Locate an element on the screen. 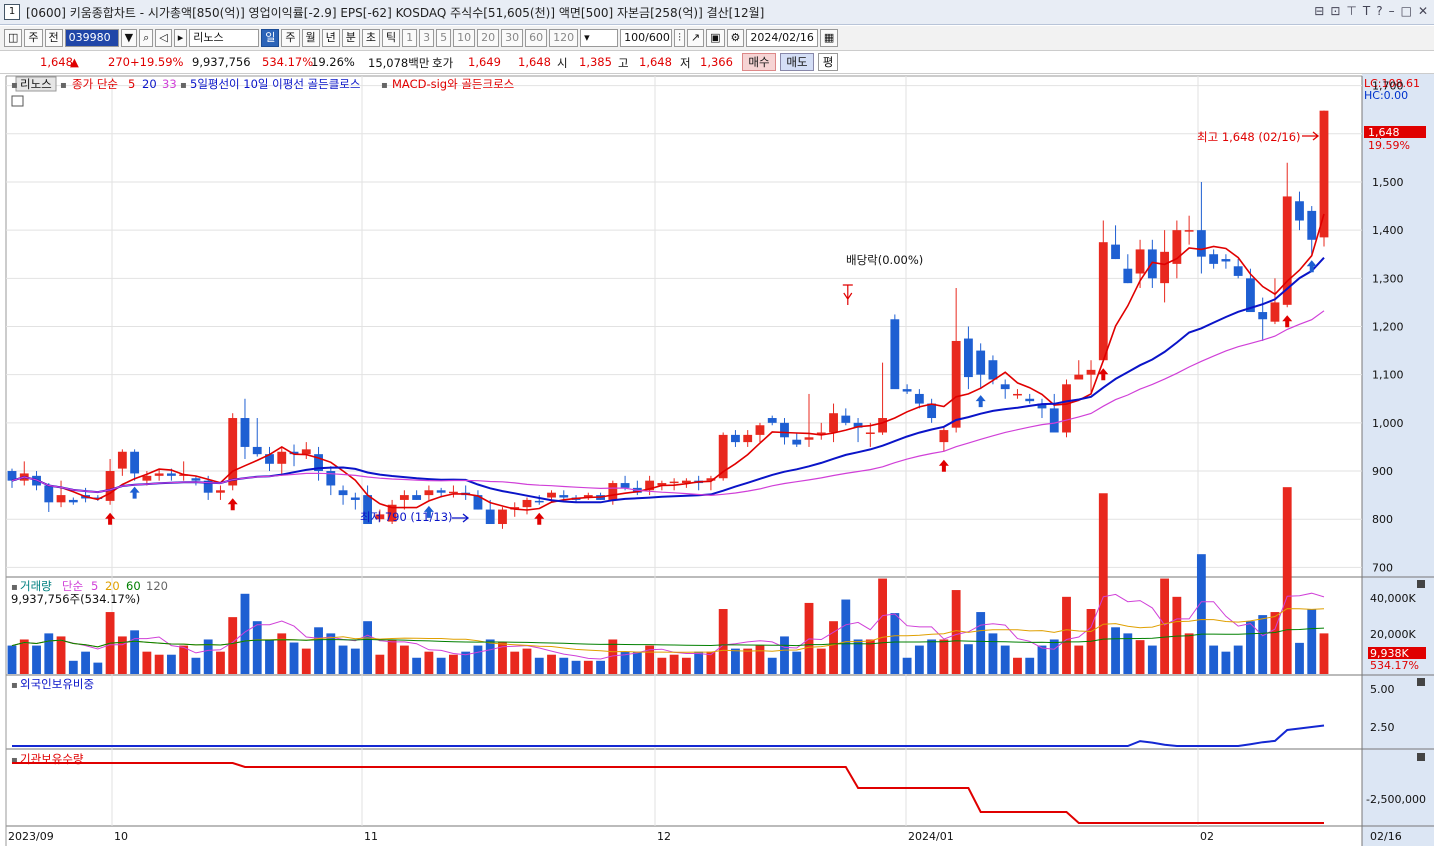 The image size is (1434, 846). interval-20: 20 is located at coordinates (488, 38).